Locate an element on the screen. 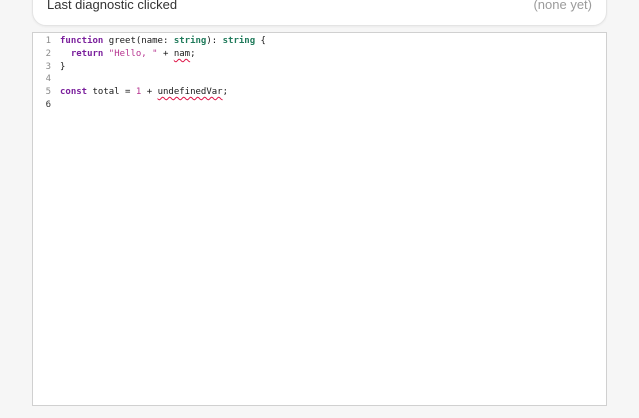  code-token: greet( is located at coordinates (122, 41).